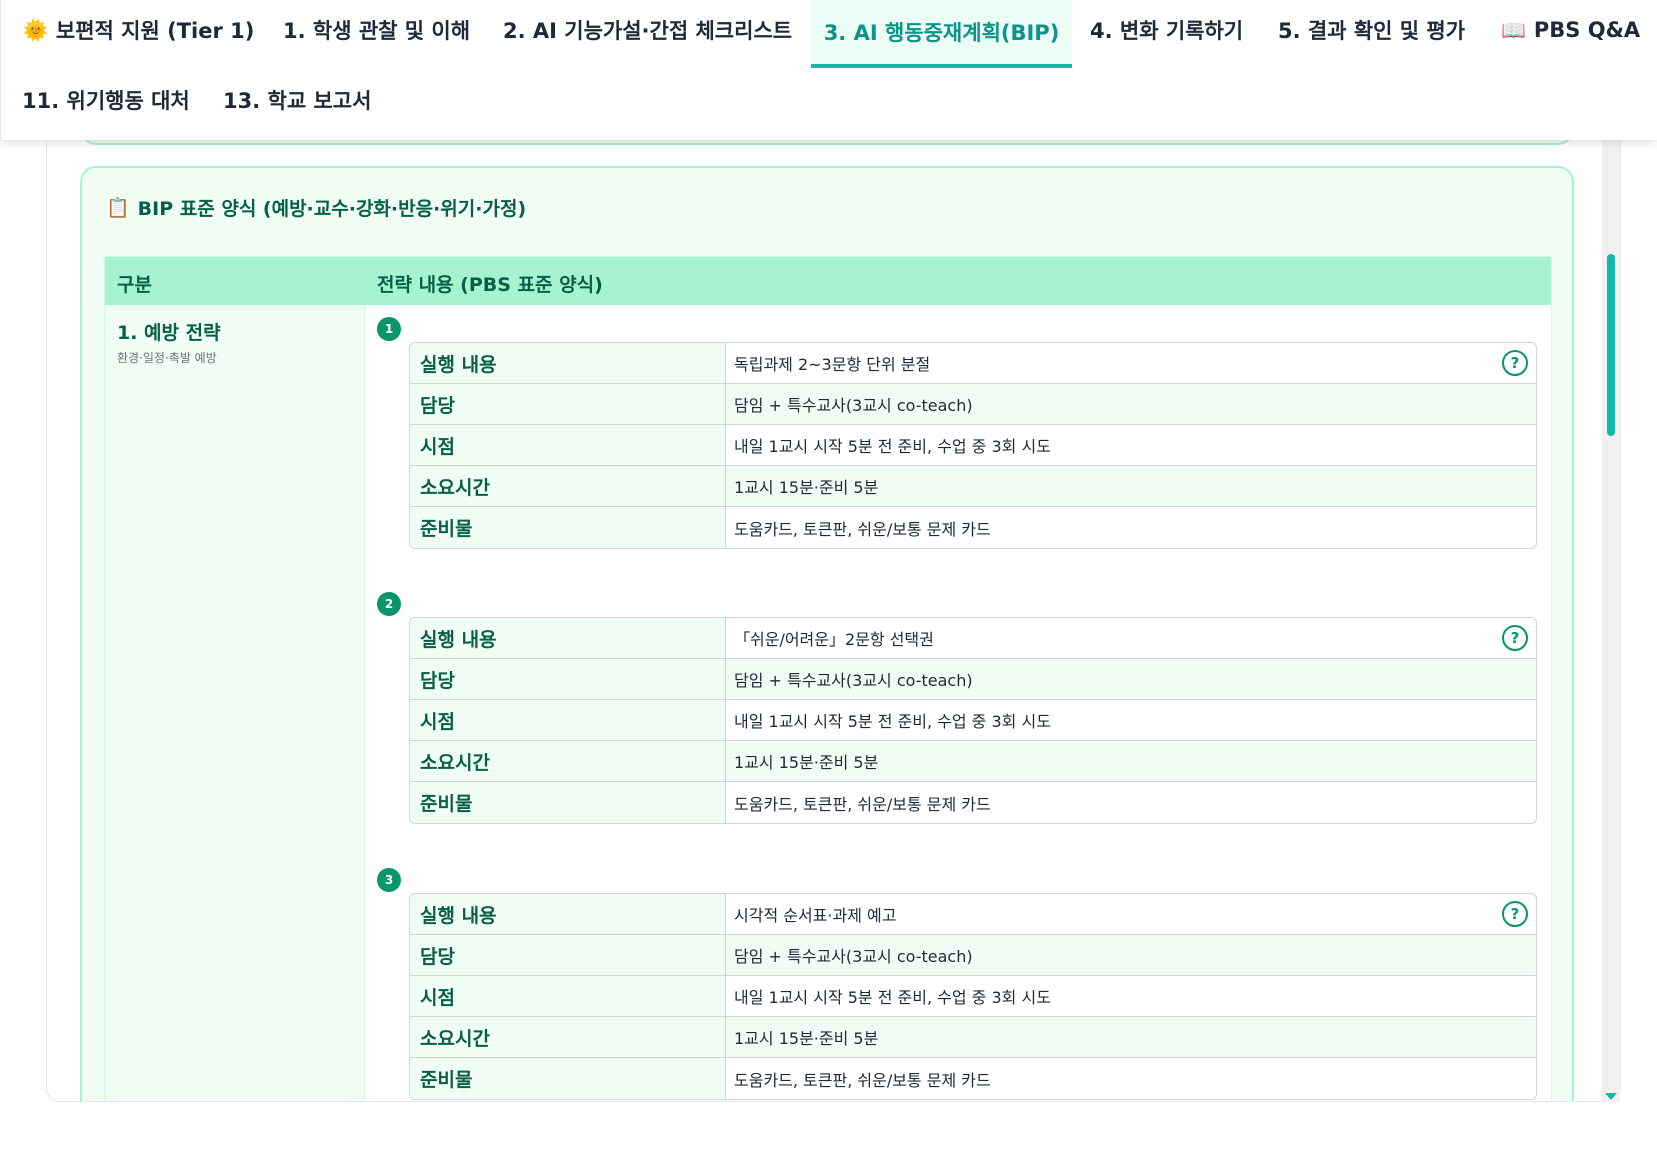 This screenshot has width=1657, height=1171. I want to click on tab-label: 4. 변화 기록하기, so click(1167, 31).